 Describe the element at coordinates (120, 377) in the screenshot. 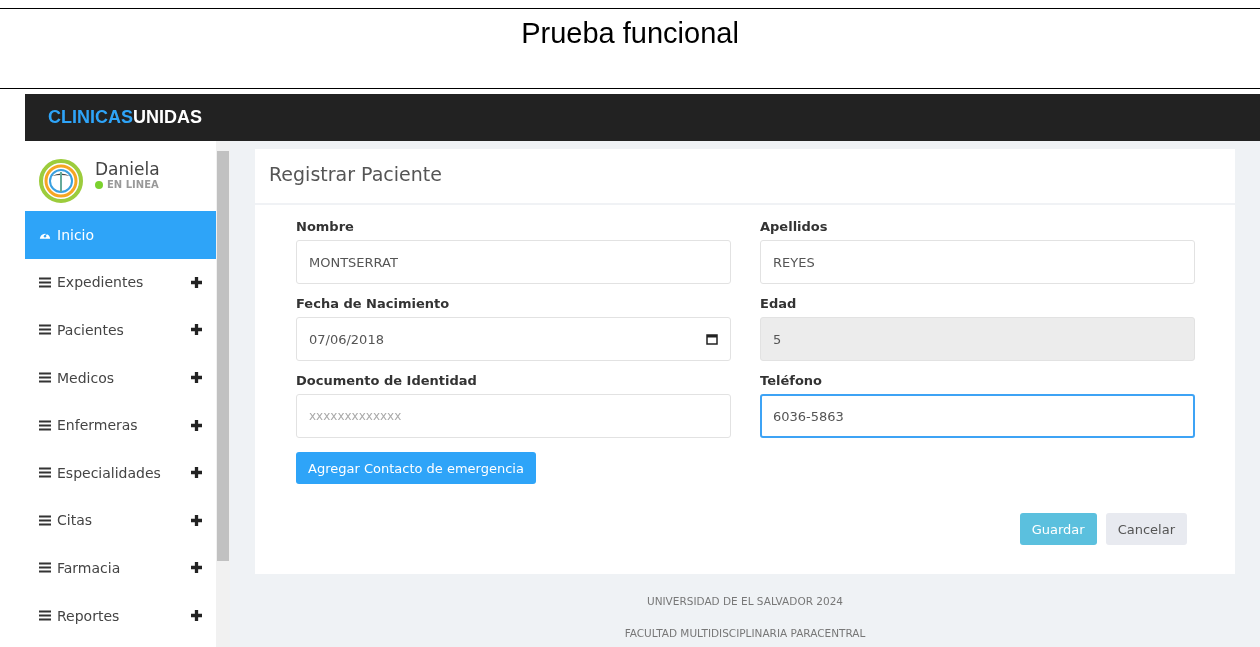

I see `sidebar-item: Medicos` at that location.